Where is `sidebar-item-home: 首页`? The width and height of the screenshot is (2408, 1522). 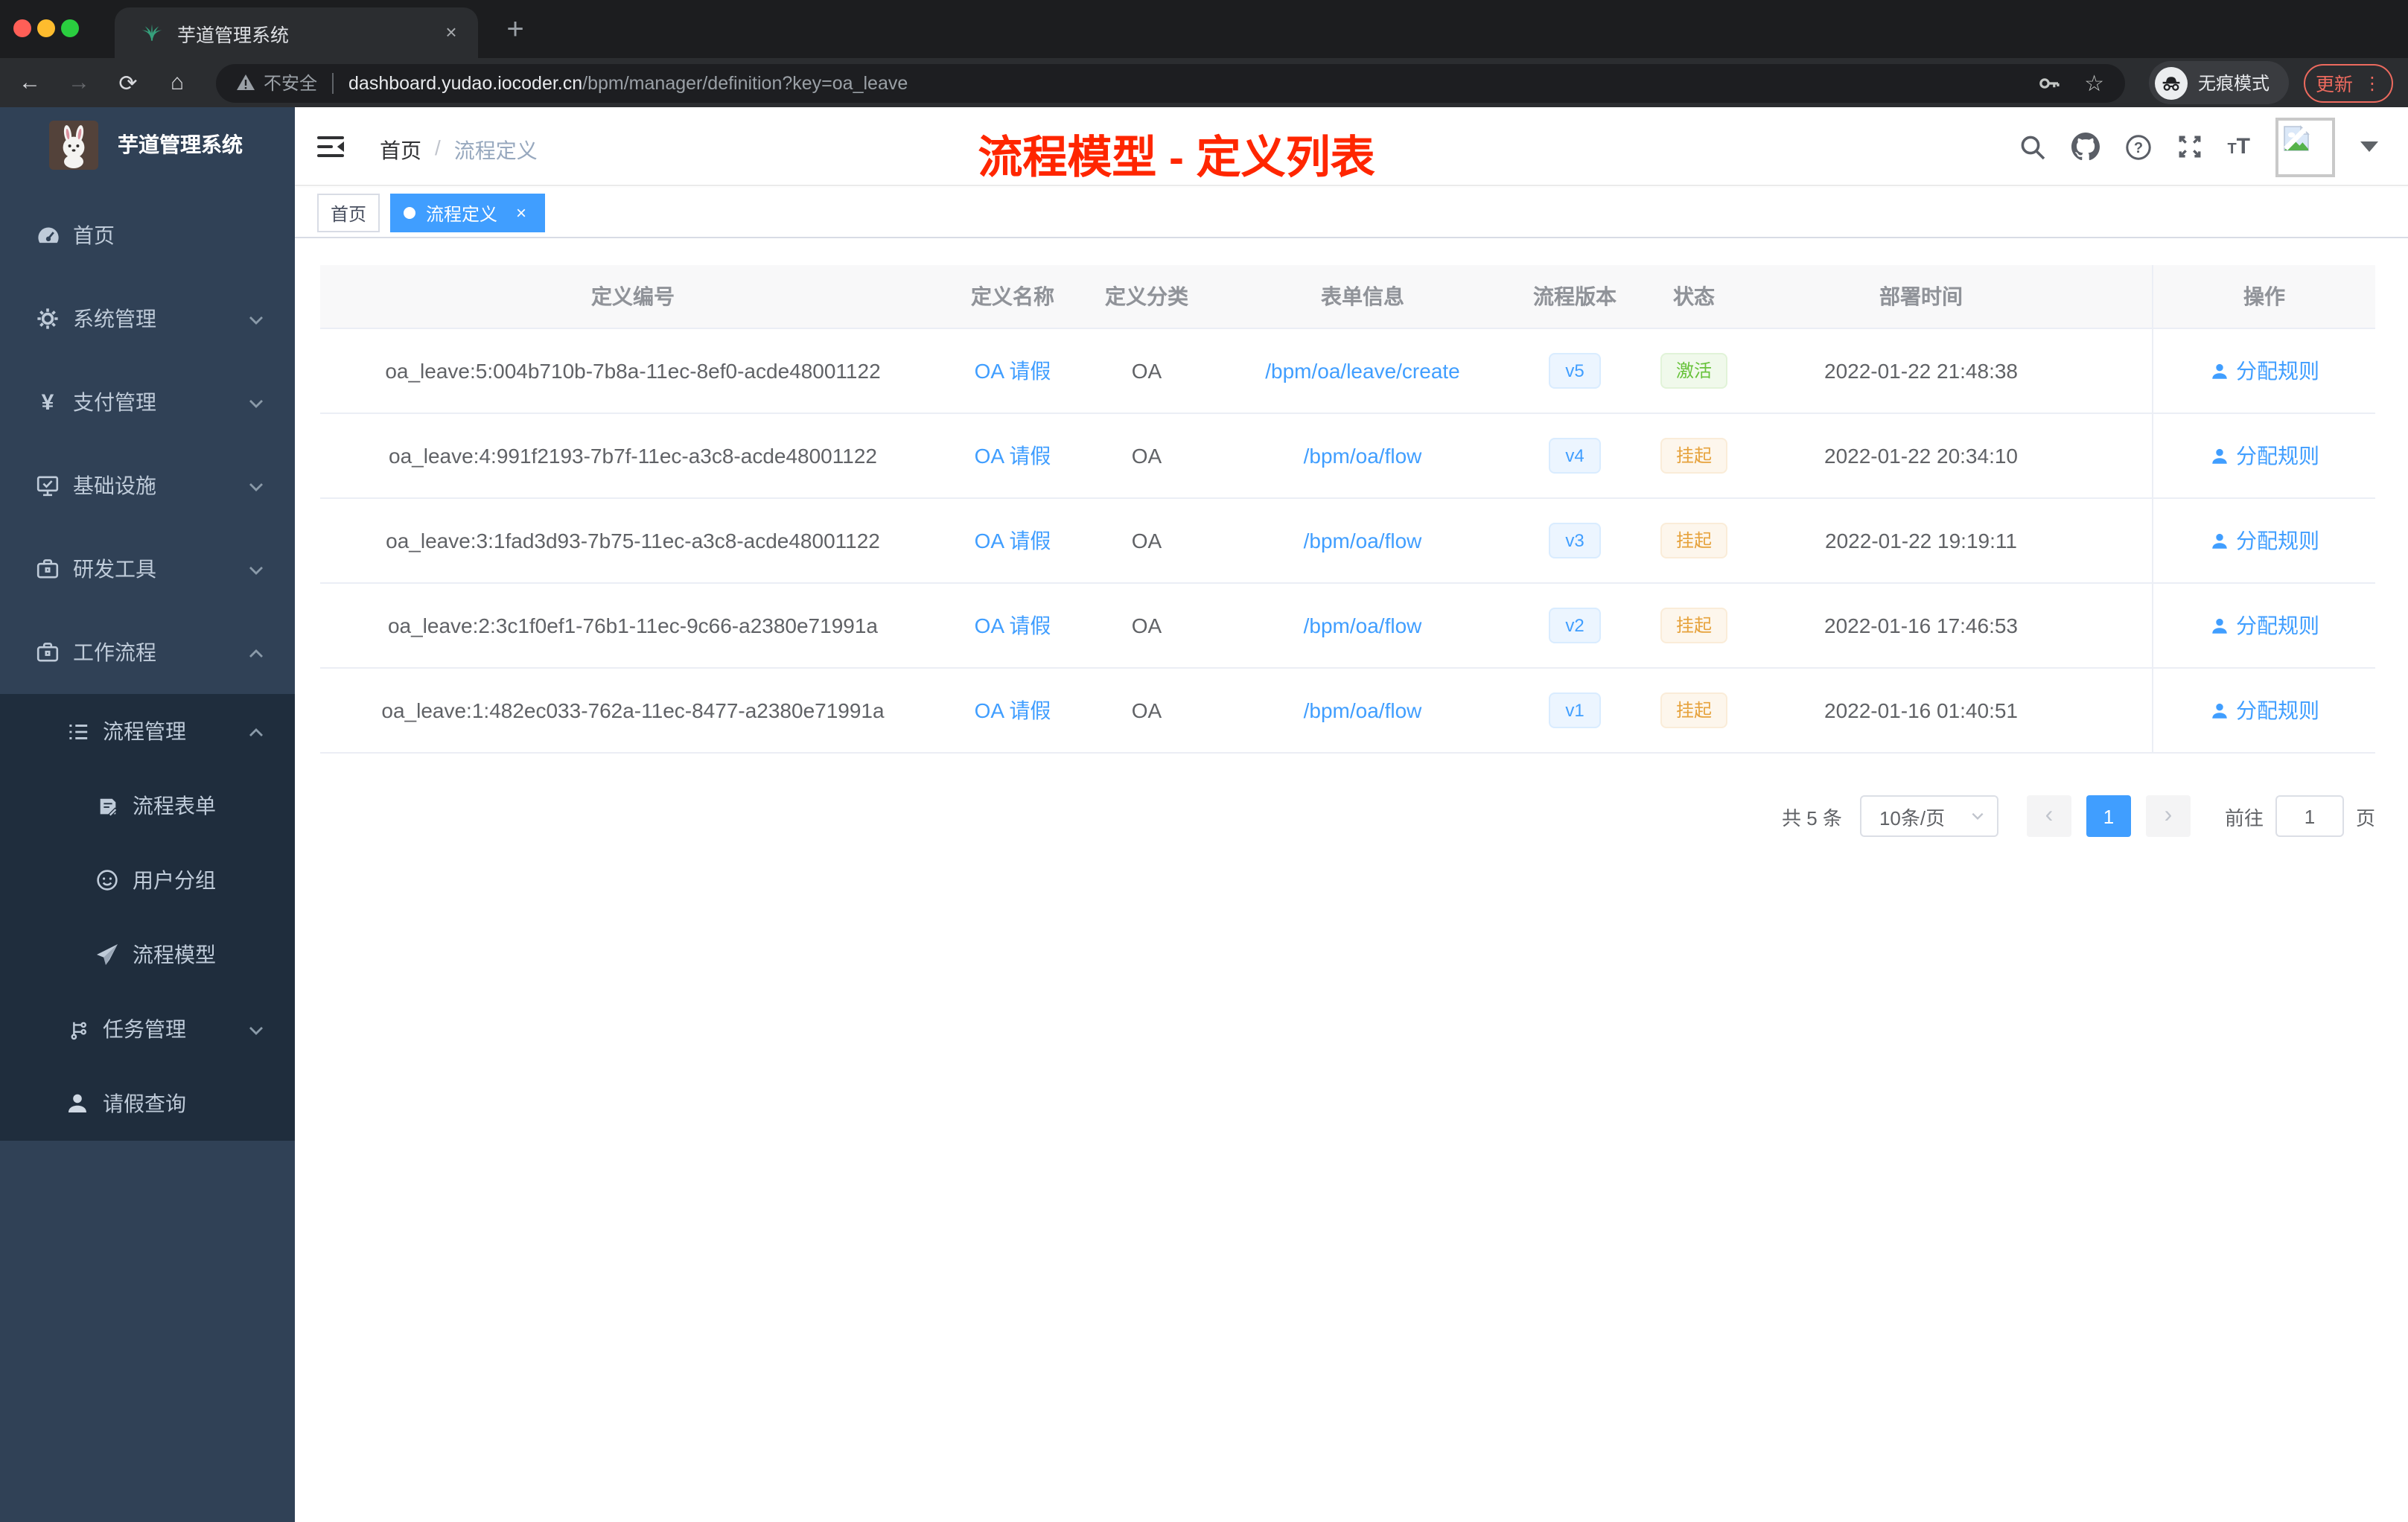 sidebar-item-home: 首页 is located at coordinates (147, 235).